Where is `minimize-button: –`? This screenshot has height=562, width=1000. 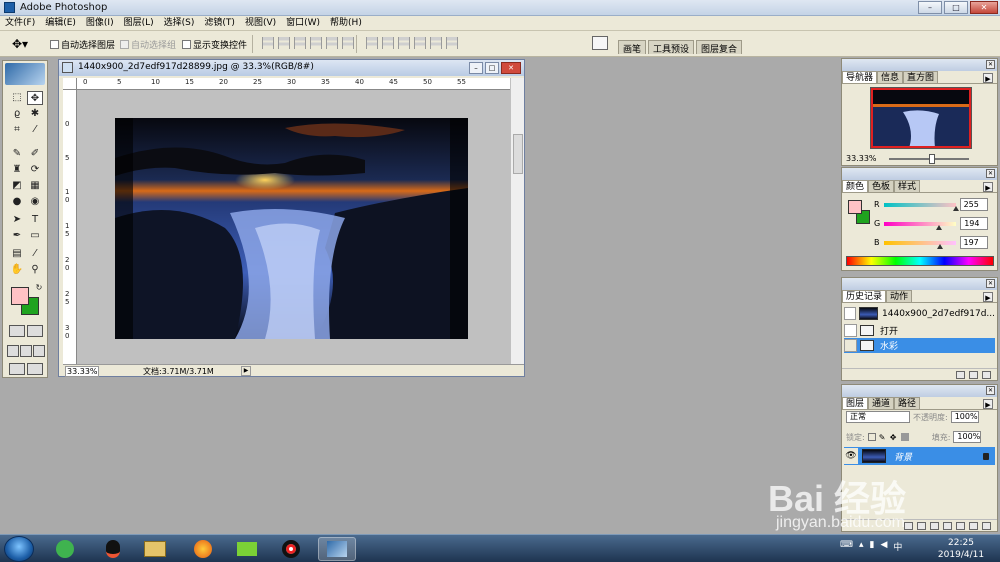 minimize-button: – is located at coordinates (930, 7).